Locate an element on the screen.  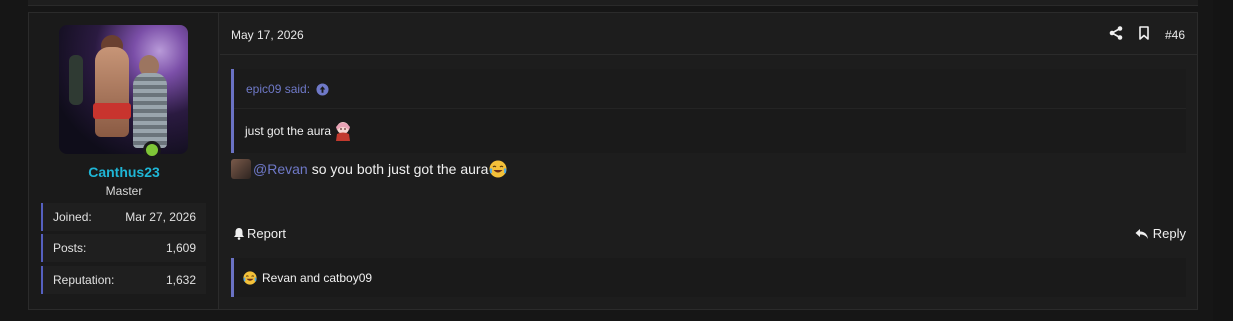
previous-post-edge is located at coordinates (613, 3).